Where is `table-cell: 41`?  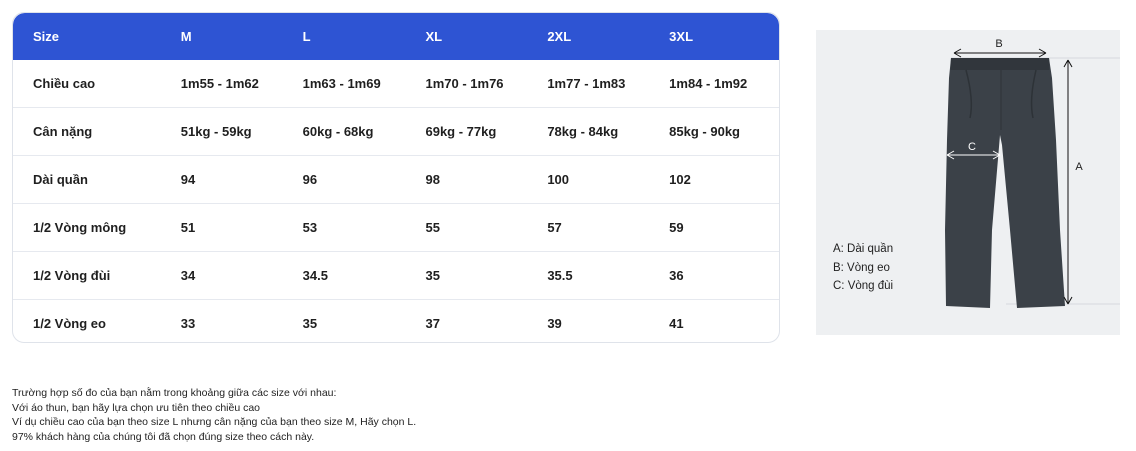 table-cell: 41 is located at coordinates (676, 323).